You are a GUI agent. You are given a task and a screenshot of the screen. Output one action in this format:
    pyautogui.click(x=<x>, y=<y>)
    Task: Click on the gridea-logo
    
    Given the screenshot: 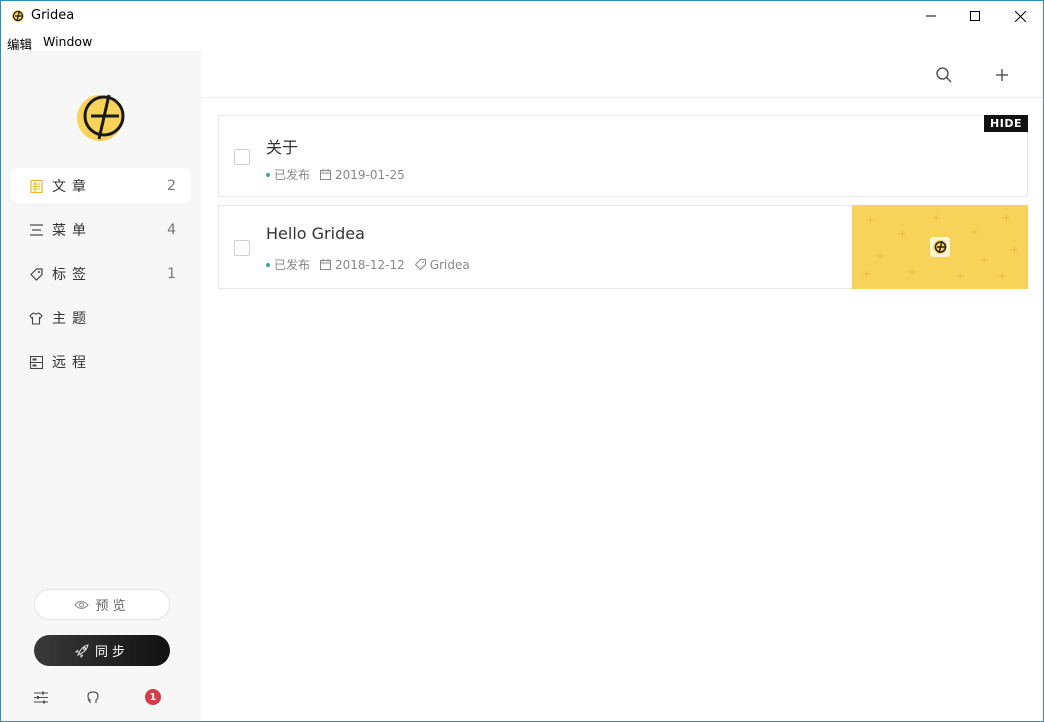 What is the action you would take?
    pyautogui.click(x=101, y=117)
    